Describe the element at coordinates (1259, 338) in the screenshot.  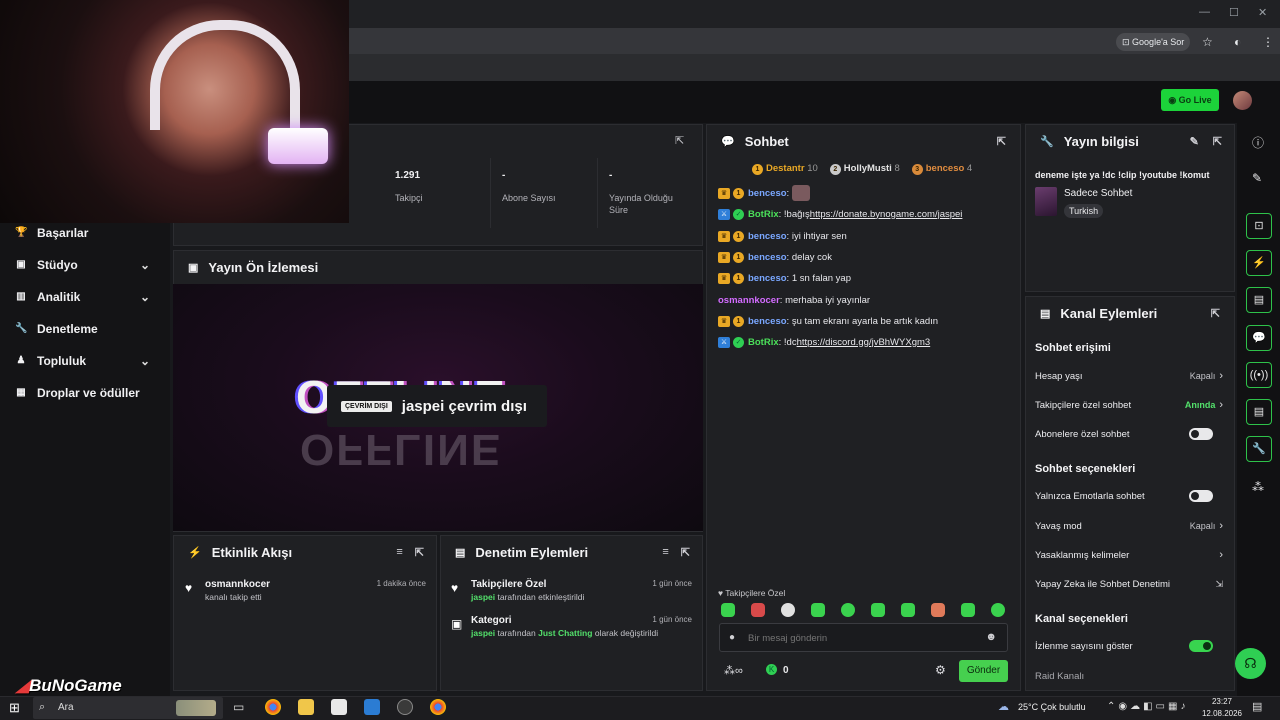
I see `rail-button-chat: 💬` at that location.